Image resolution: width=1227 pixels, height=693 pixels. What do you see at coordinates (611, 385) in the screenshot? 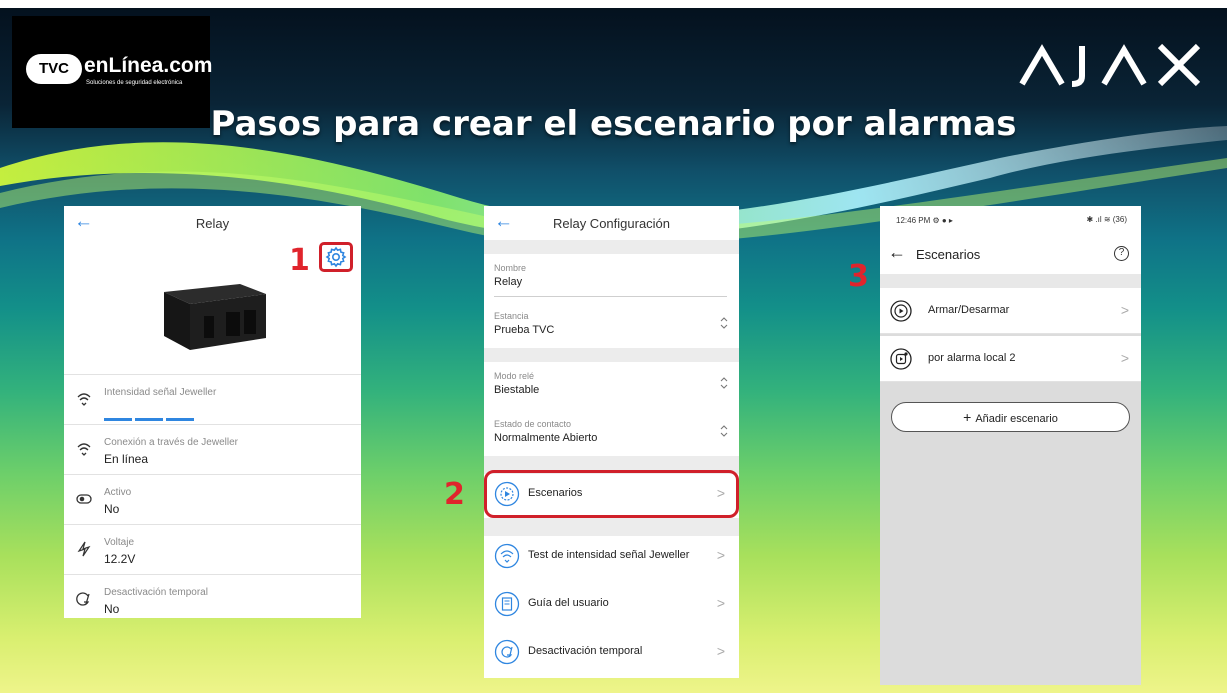
I see `relay-mode-select: Modo relé Biestable` at bounding box center [611, 385].